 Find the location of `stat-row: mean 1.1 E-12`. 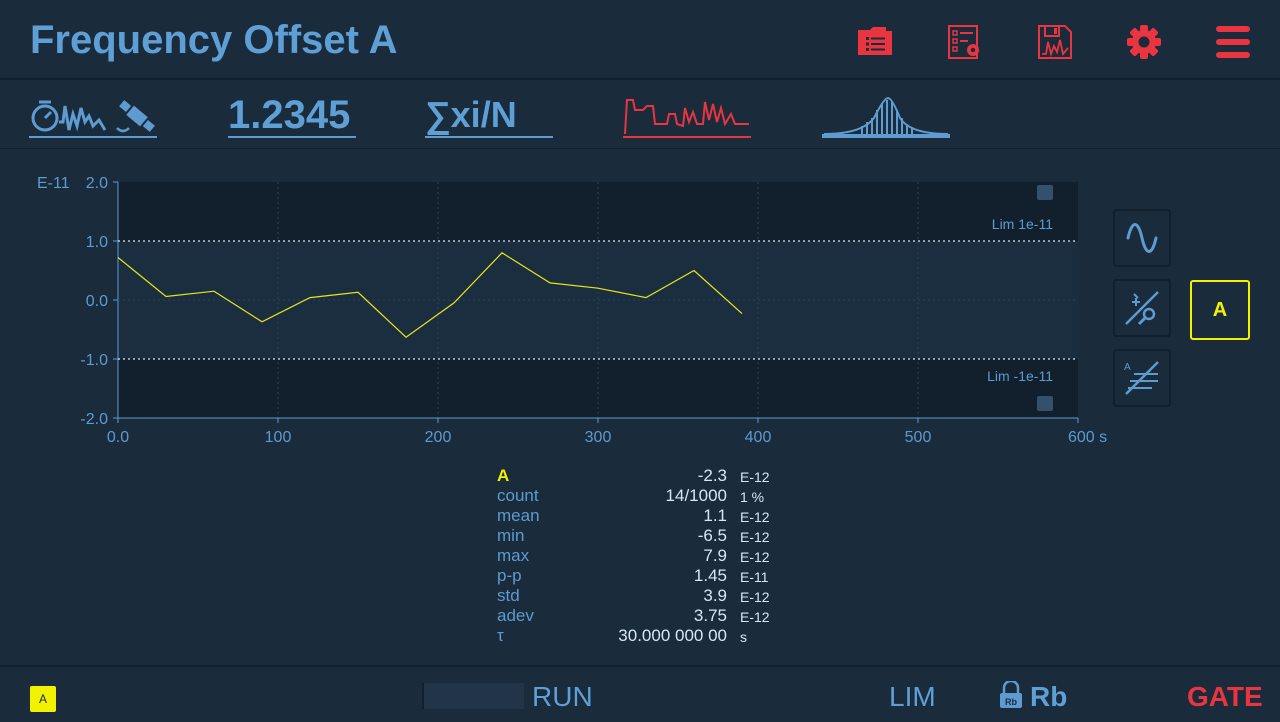

stat-row: mean 1.1 E-12 is located at coordinates (647, 516).